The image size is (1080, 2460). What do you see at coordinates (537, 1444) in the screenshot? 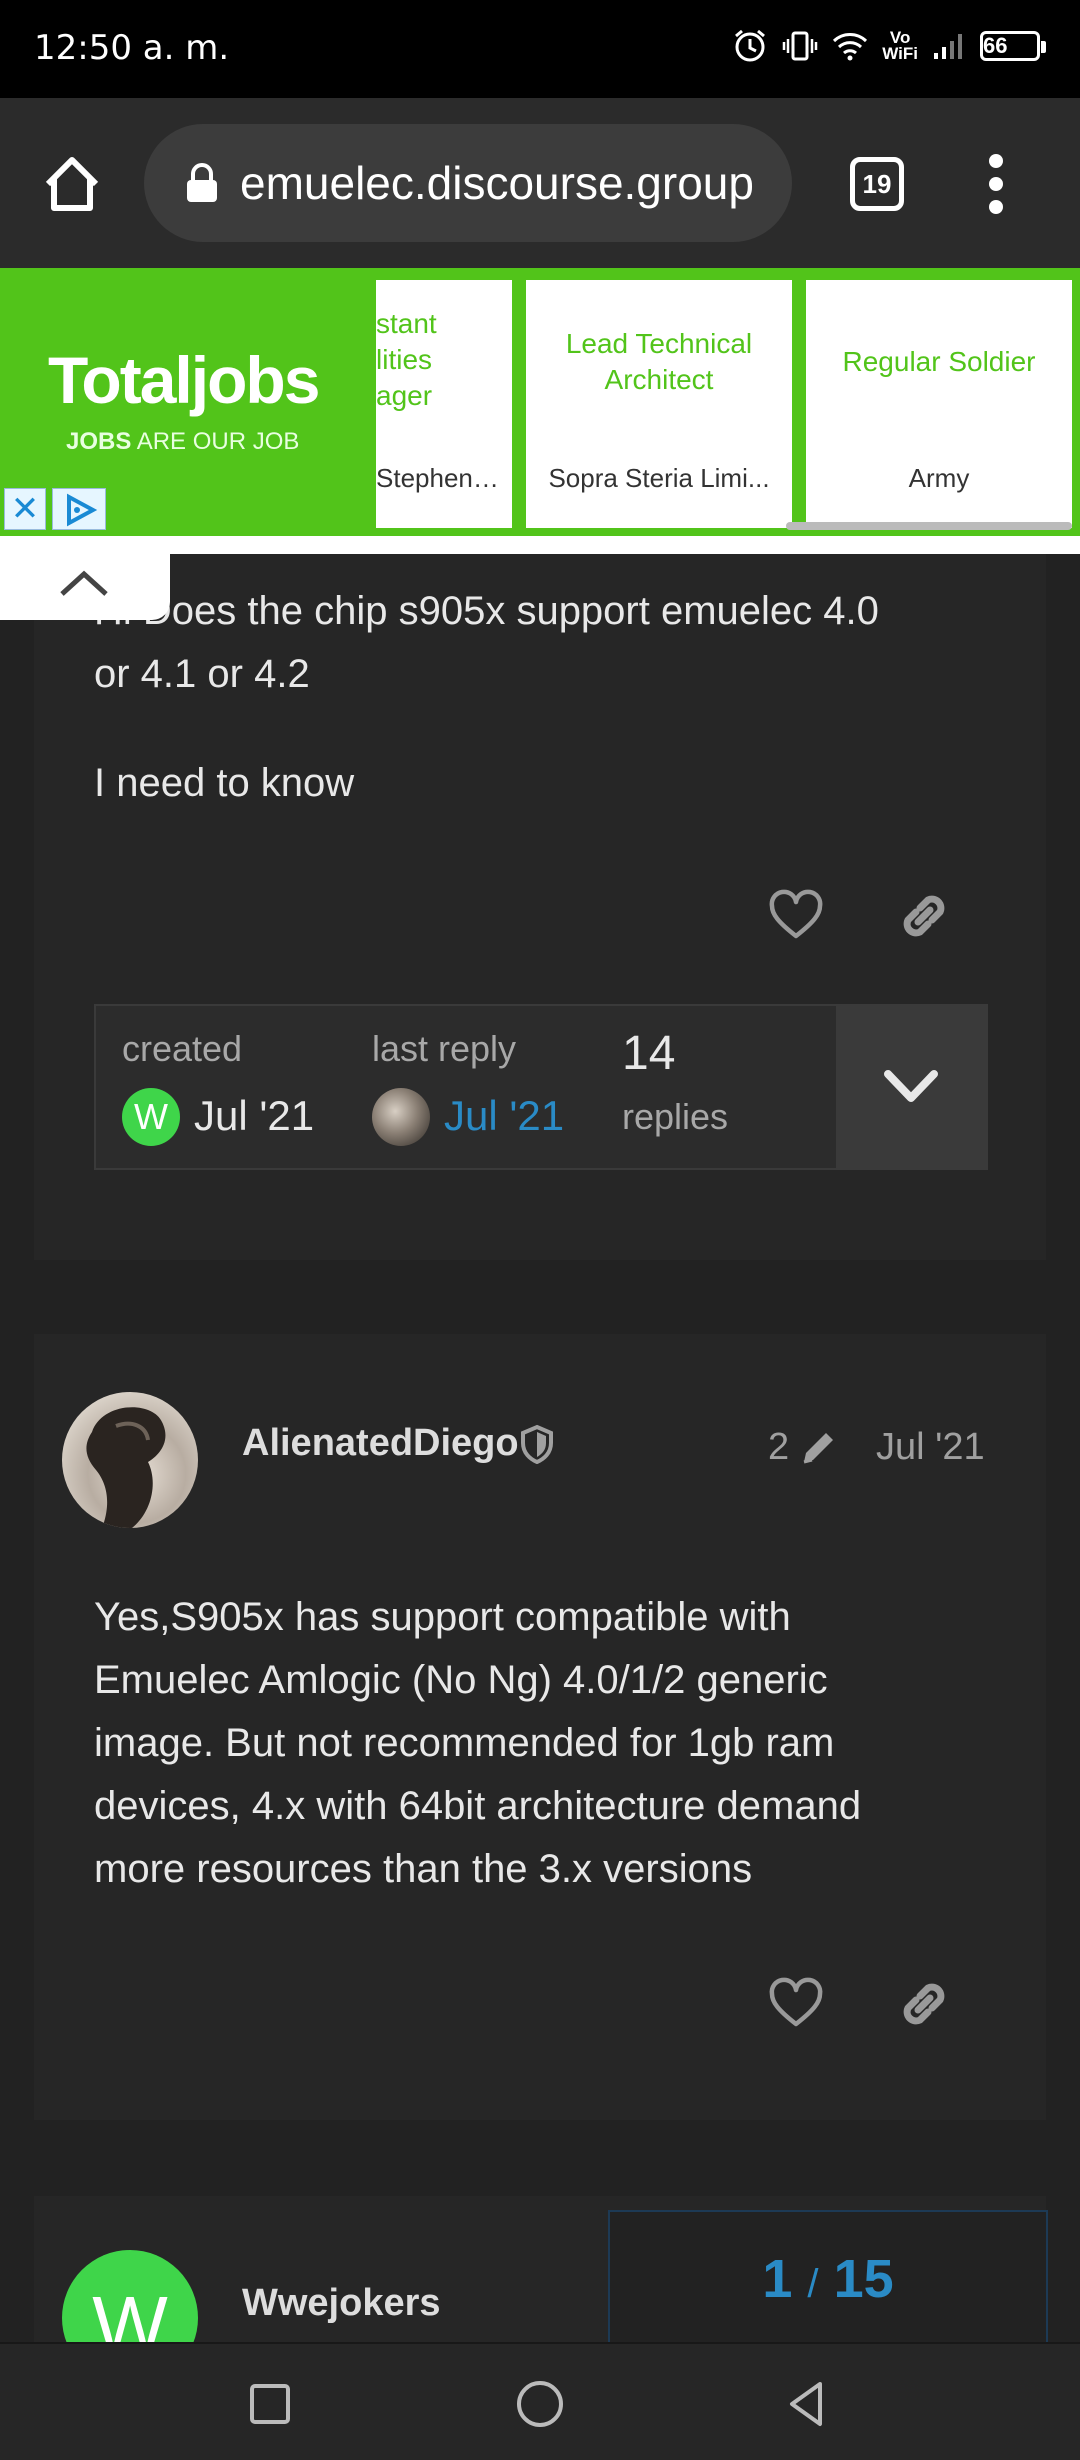
I see `moderator-shield-icon` at bounding box center [537, 1444].